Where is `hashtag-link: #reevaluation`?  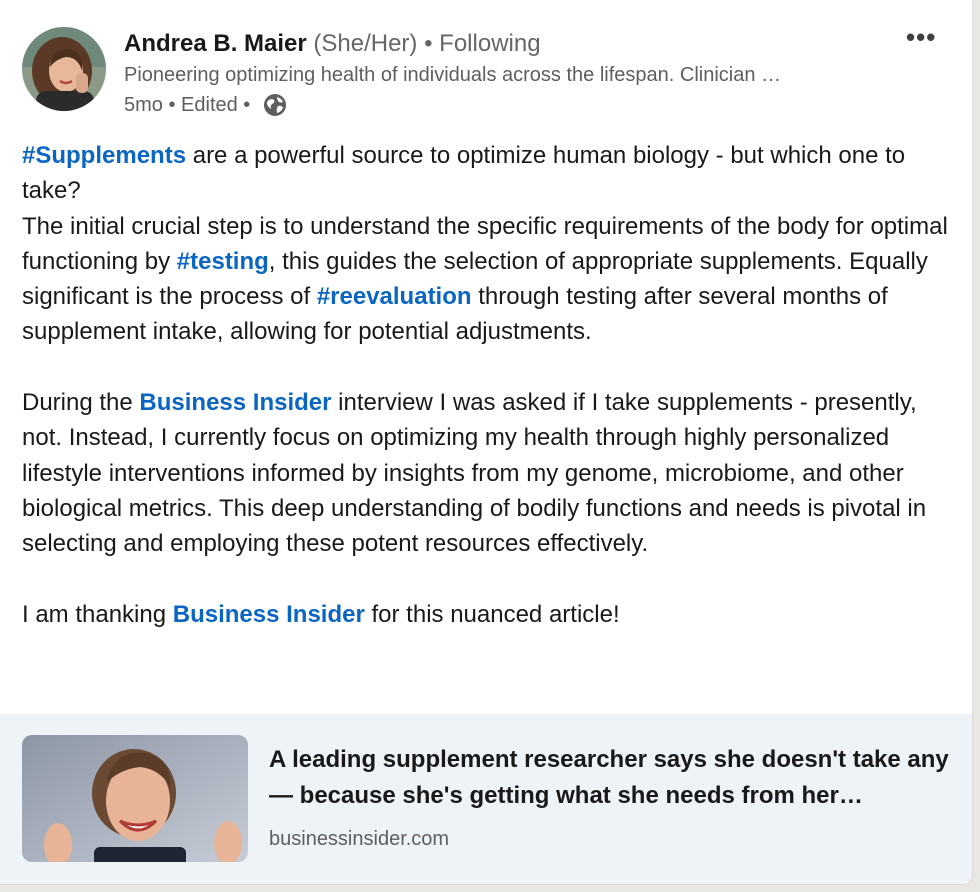
hashtag-link: #reevaluation is located at coordinates (394, 296).